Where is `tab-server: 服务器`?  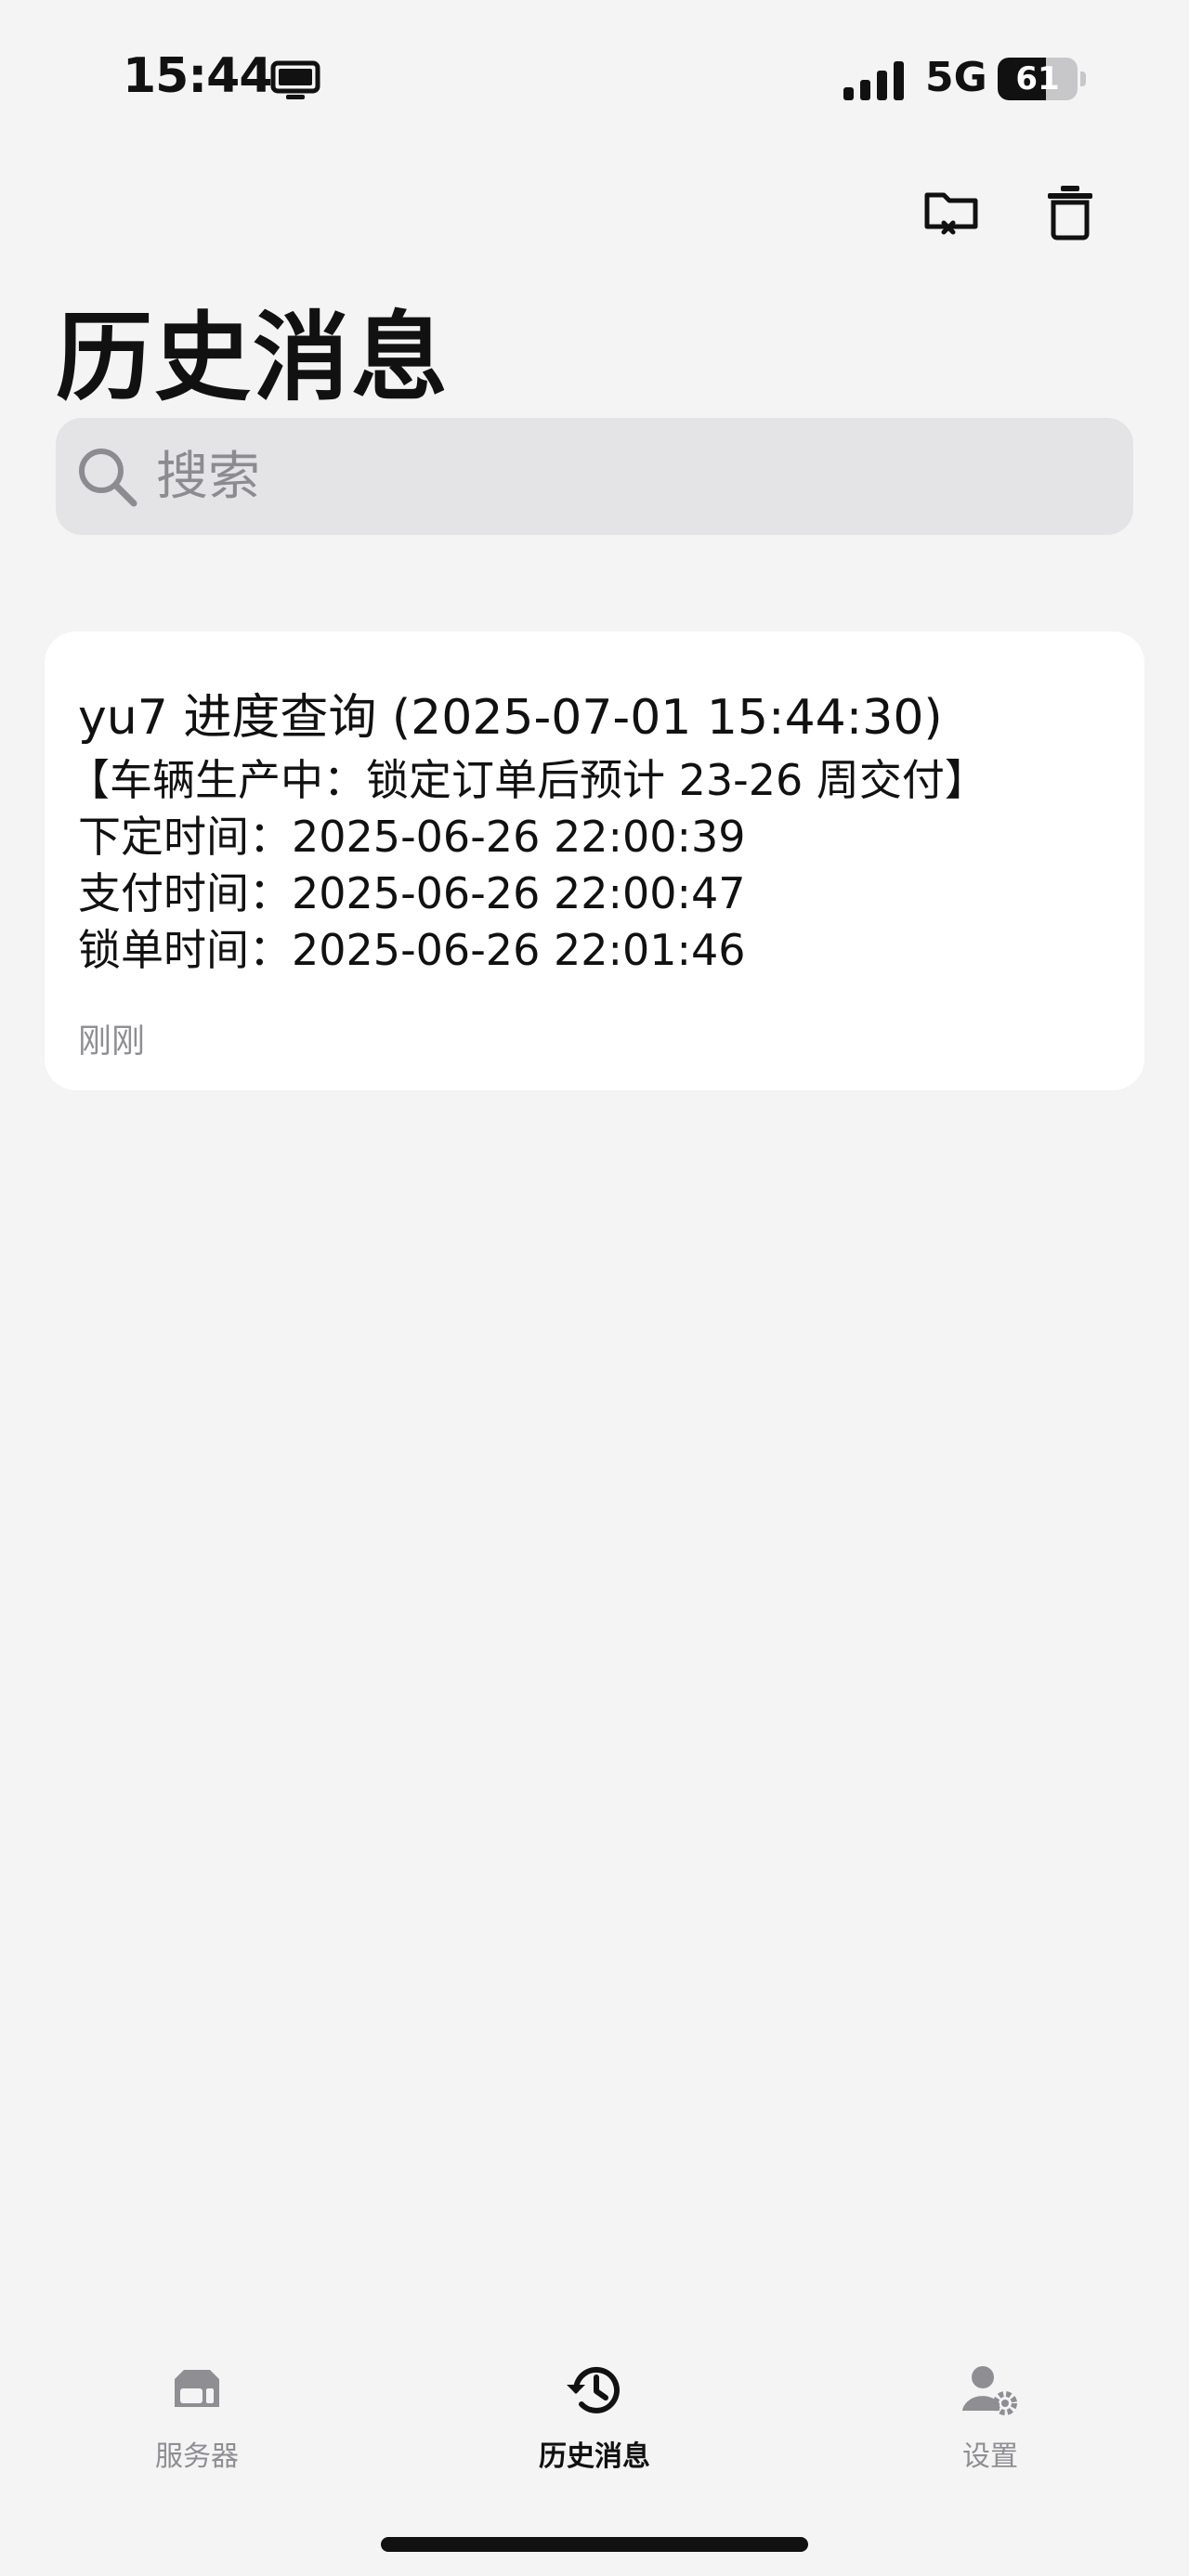 tab-server: 服务器 is located at coordinates (197, 2424).